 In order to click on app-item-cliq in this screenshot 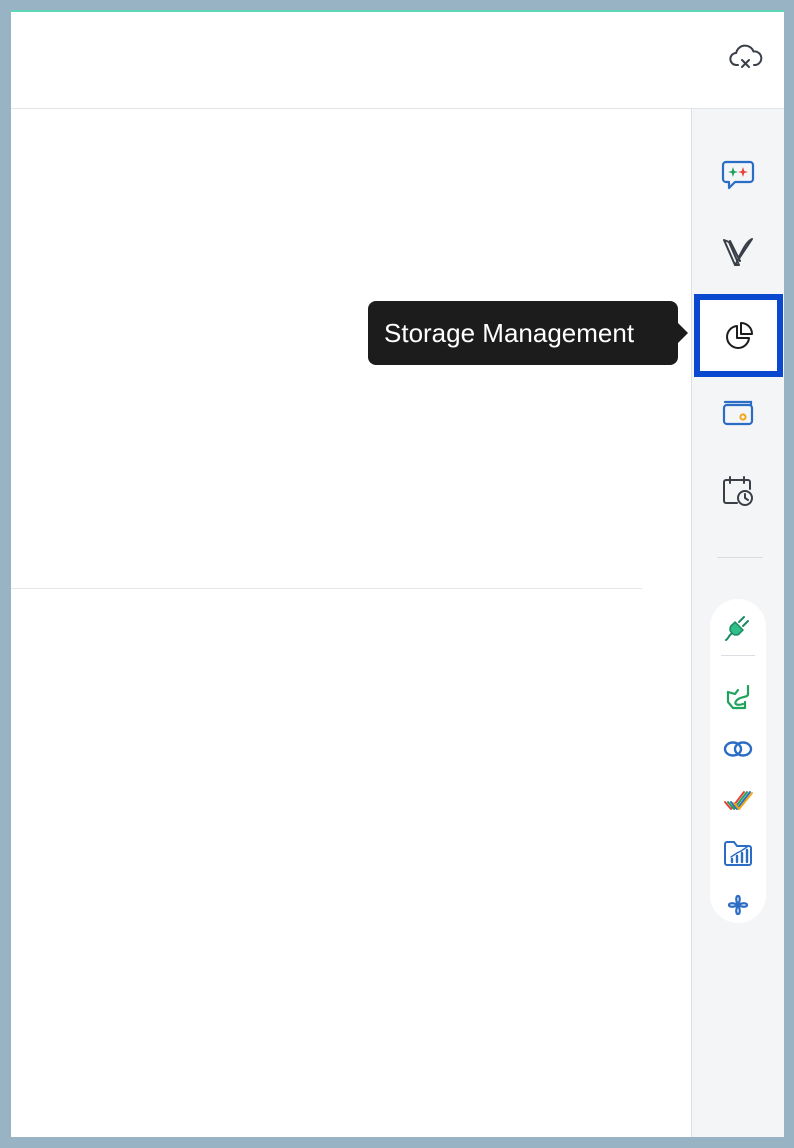, I will do `click(738, 749)`.